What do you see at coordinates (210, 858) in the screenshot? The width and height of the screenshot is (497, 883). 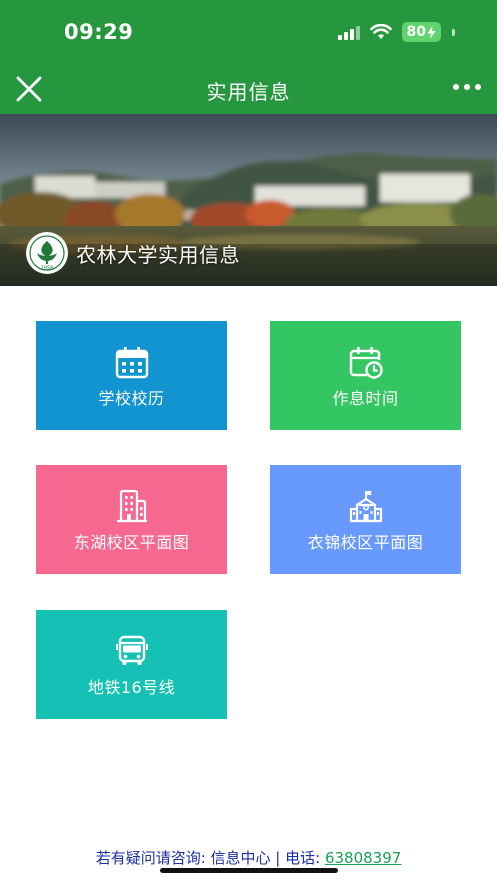 I see `footer-text: 若有疑问请咨询: 信息中心 | 电话:` at bounding box center [210, 858].